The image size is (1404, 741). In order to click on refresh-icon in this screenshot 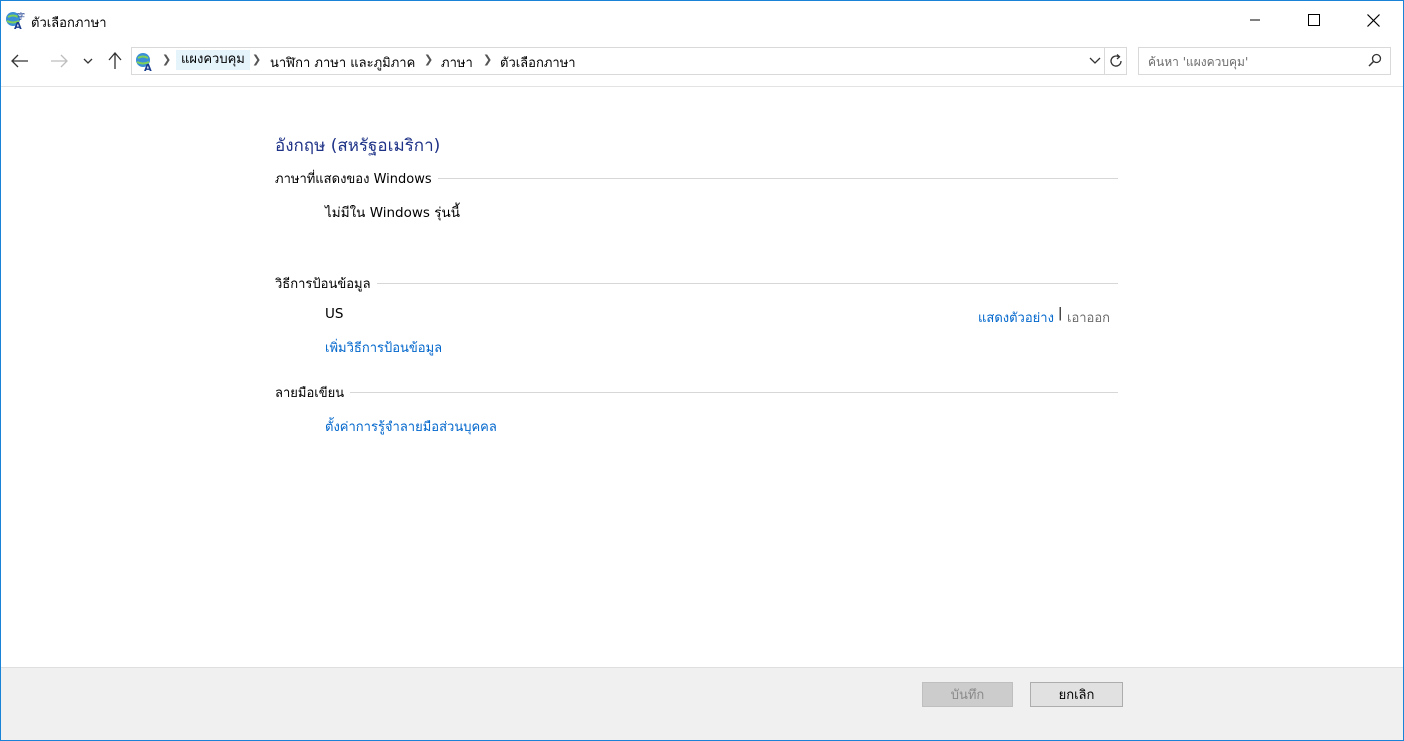, I will do `click(1116, 60)`.